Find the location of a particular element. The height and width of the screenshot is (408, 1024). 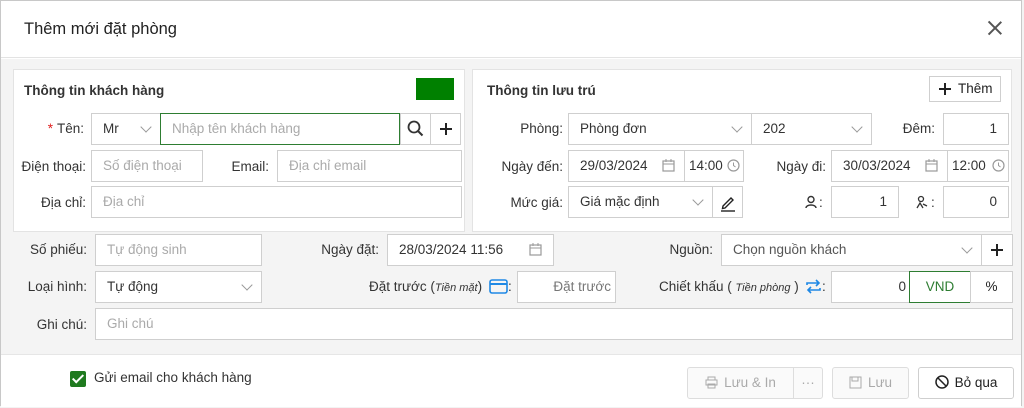

send-email-checkbox is located at coordinates (78, 379).